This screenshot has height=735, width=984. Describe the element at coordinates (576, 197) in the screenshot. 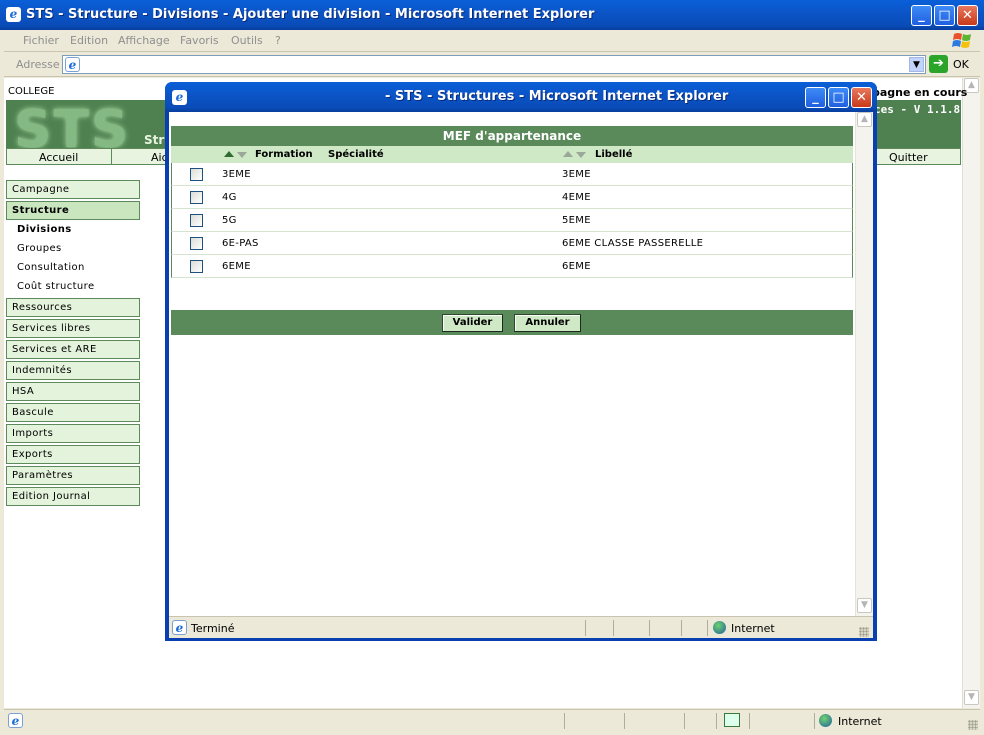

I see `row-libelle: 4EME` at that location.